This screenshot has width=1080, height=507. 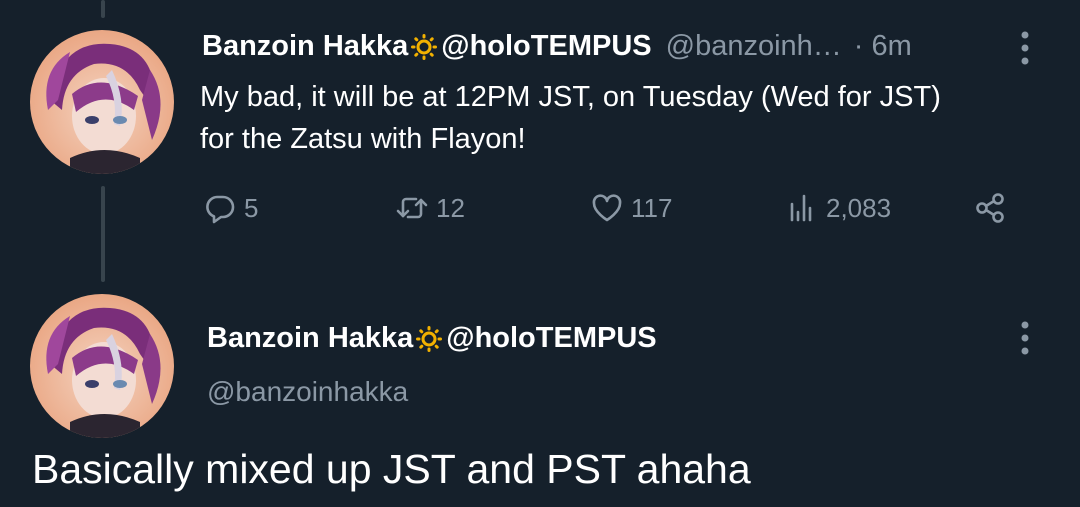 I want to click on thread-line-top, so click(x=103, y=9).